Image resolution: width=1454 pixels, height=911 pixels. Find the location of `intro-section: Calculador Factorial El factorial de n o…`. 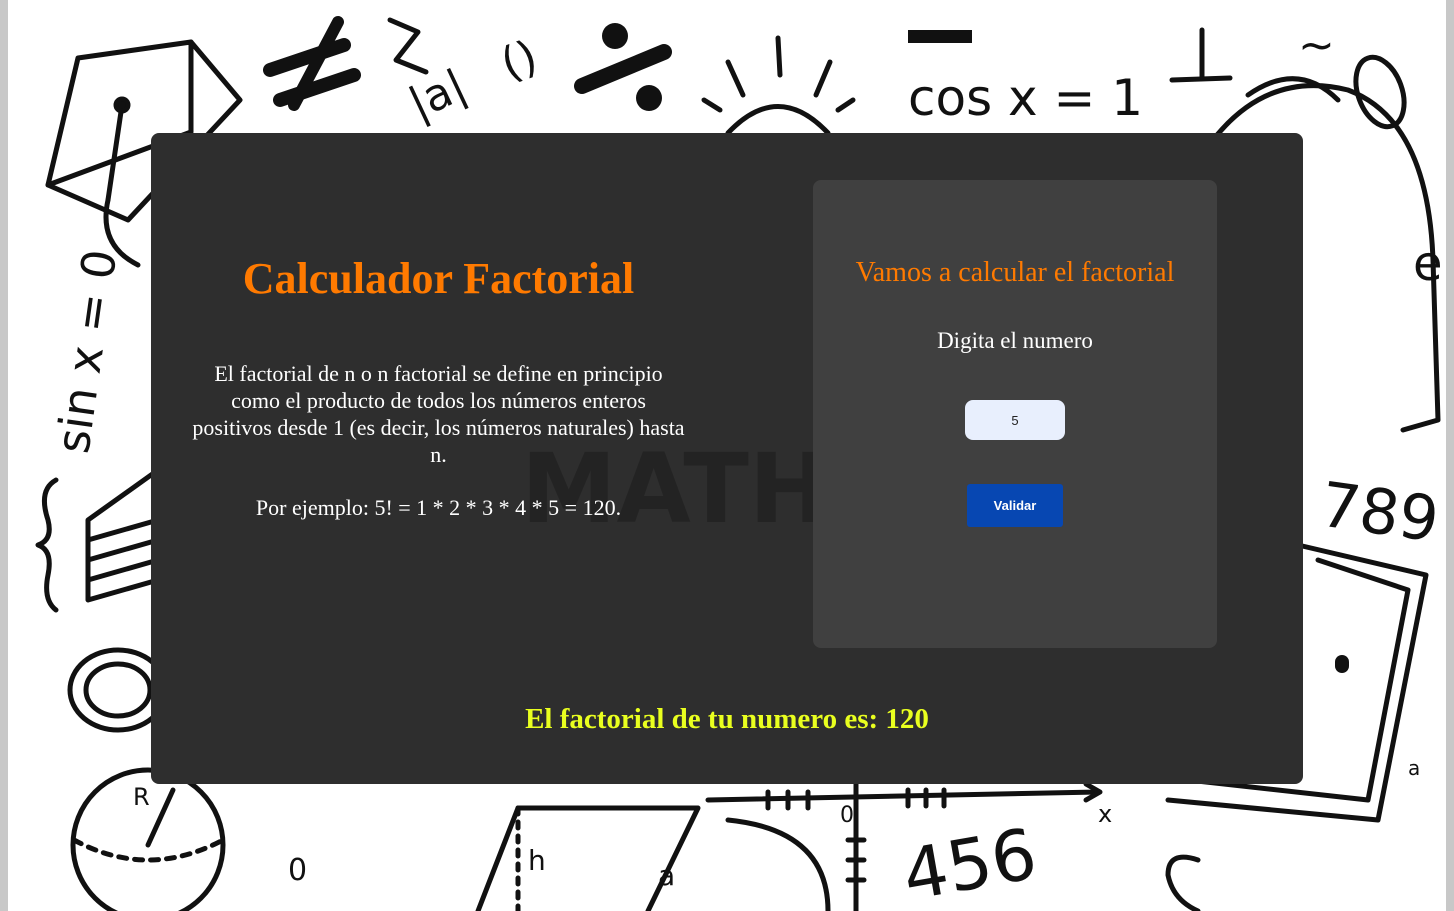

intro-section: Calculador Factorial El factorial de n o… is located at coordinates (438, 387).